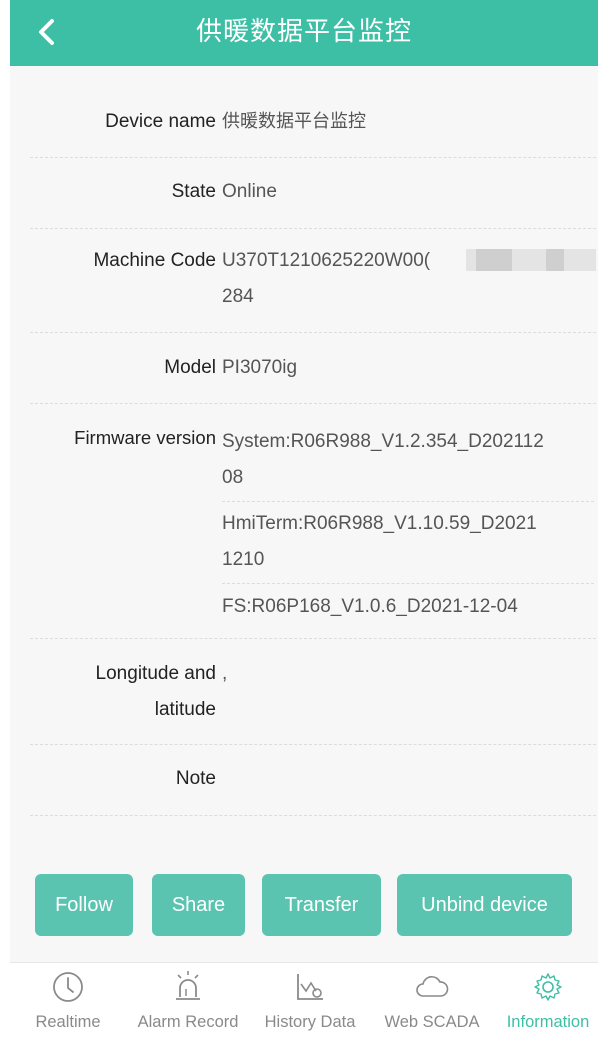 The image size is (602, 1046). Describe the element at coordinates (370, 606) in the screenshot. I see `firmware-fs-line1: FS:R06P168_V1.0.6_D2021-12-04` at that location.